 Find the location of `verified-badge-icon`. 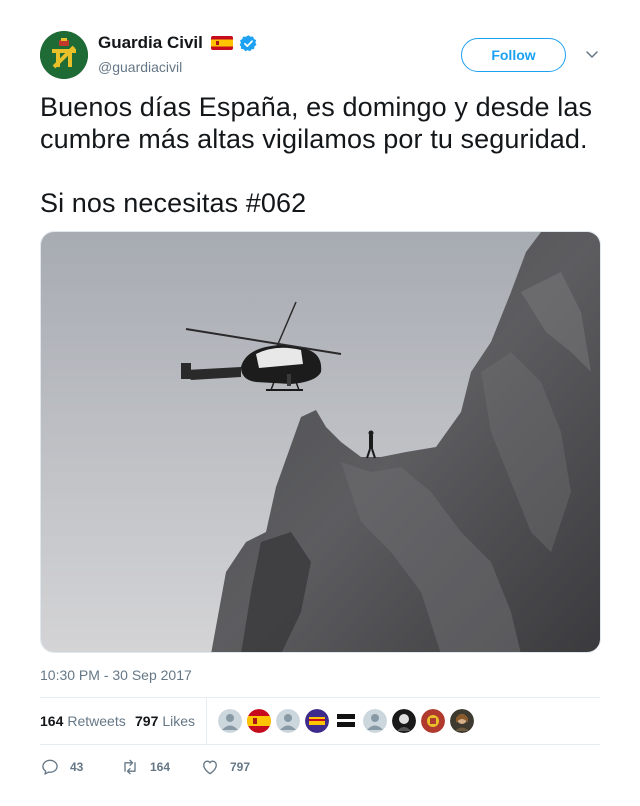

verified-badge-icon is located at coordinates (248, 43).